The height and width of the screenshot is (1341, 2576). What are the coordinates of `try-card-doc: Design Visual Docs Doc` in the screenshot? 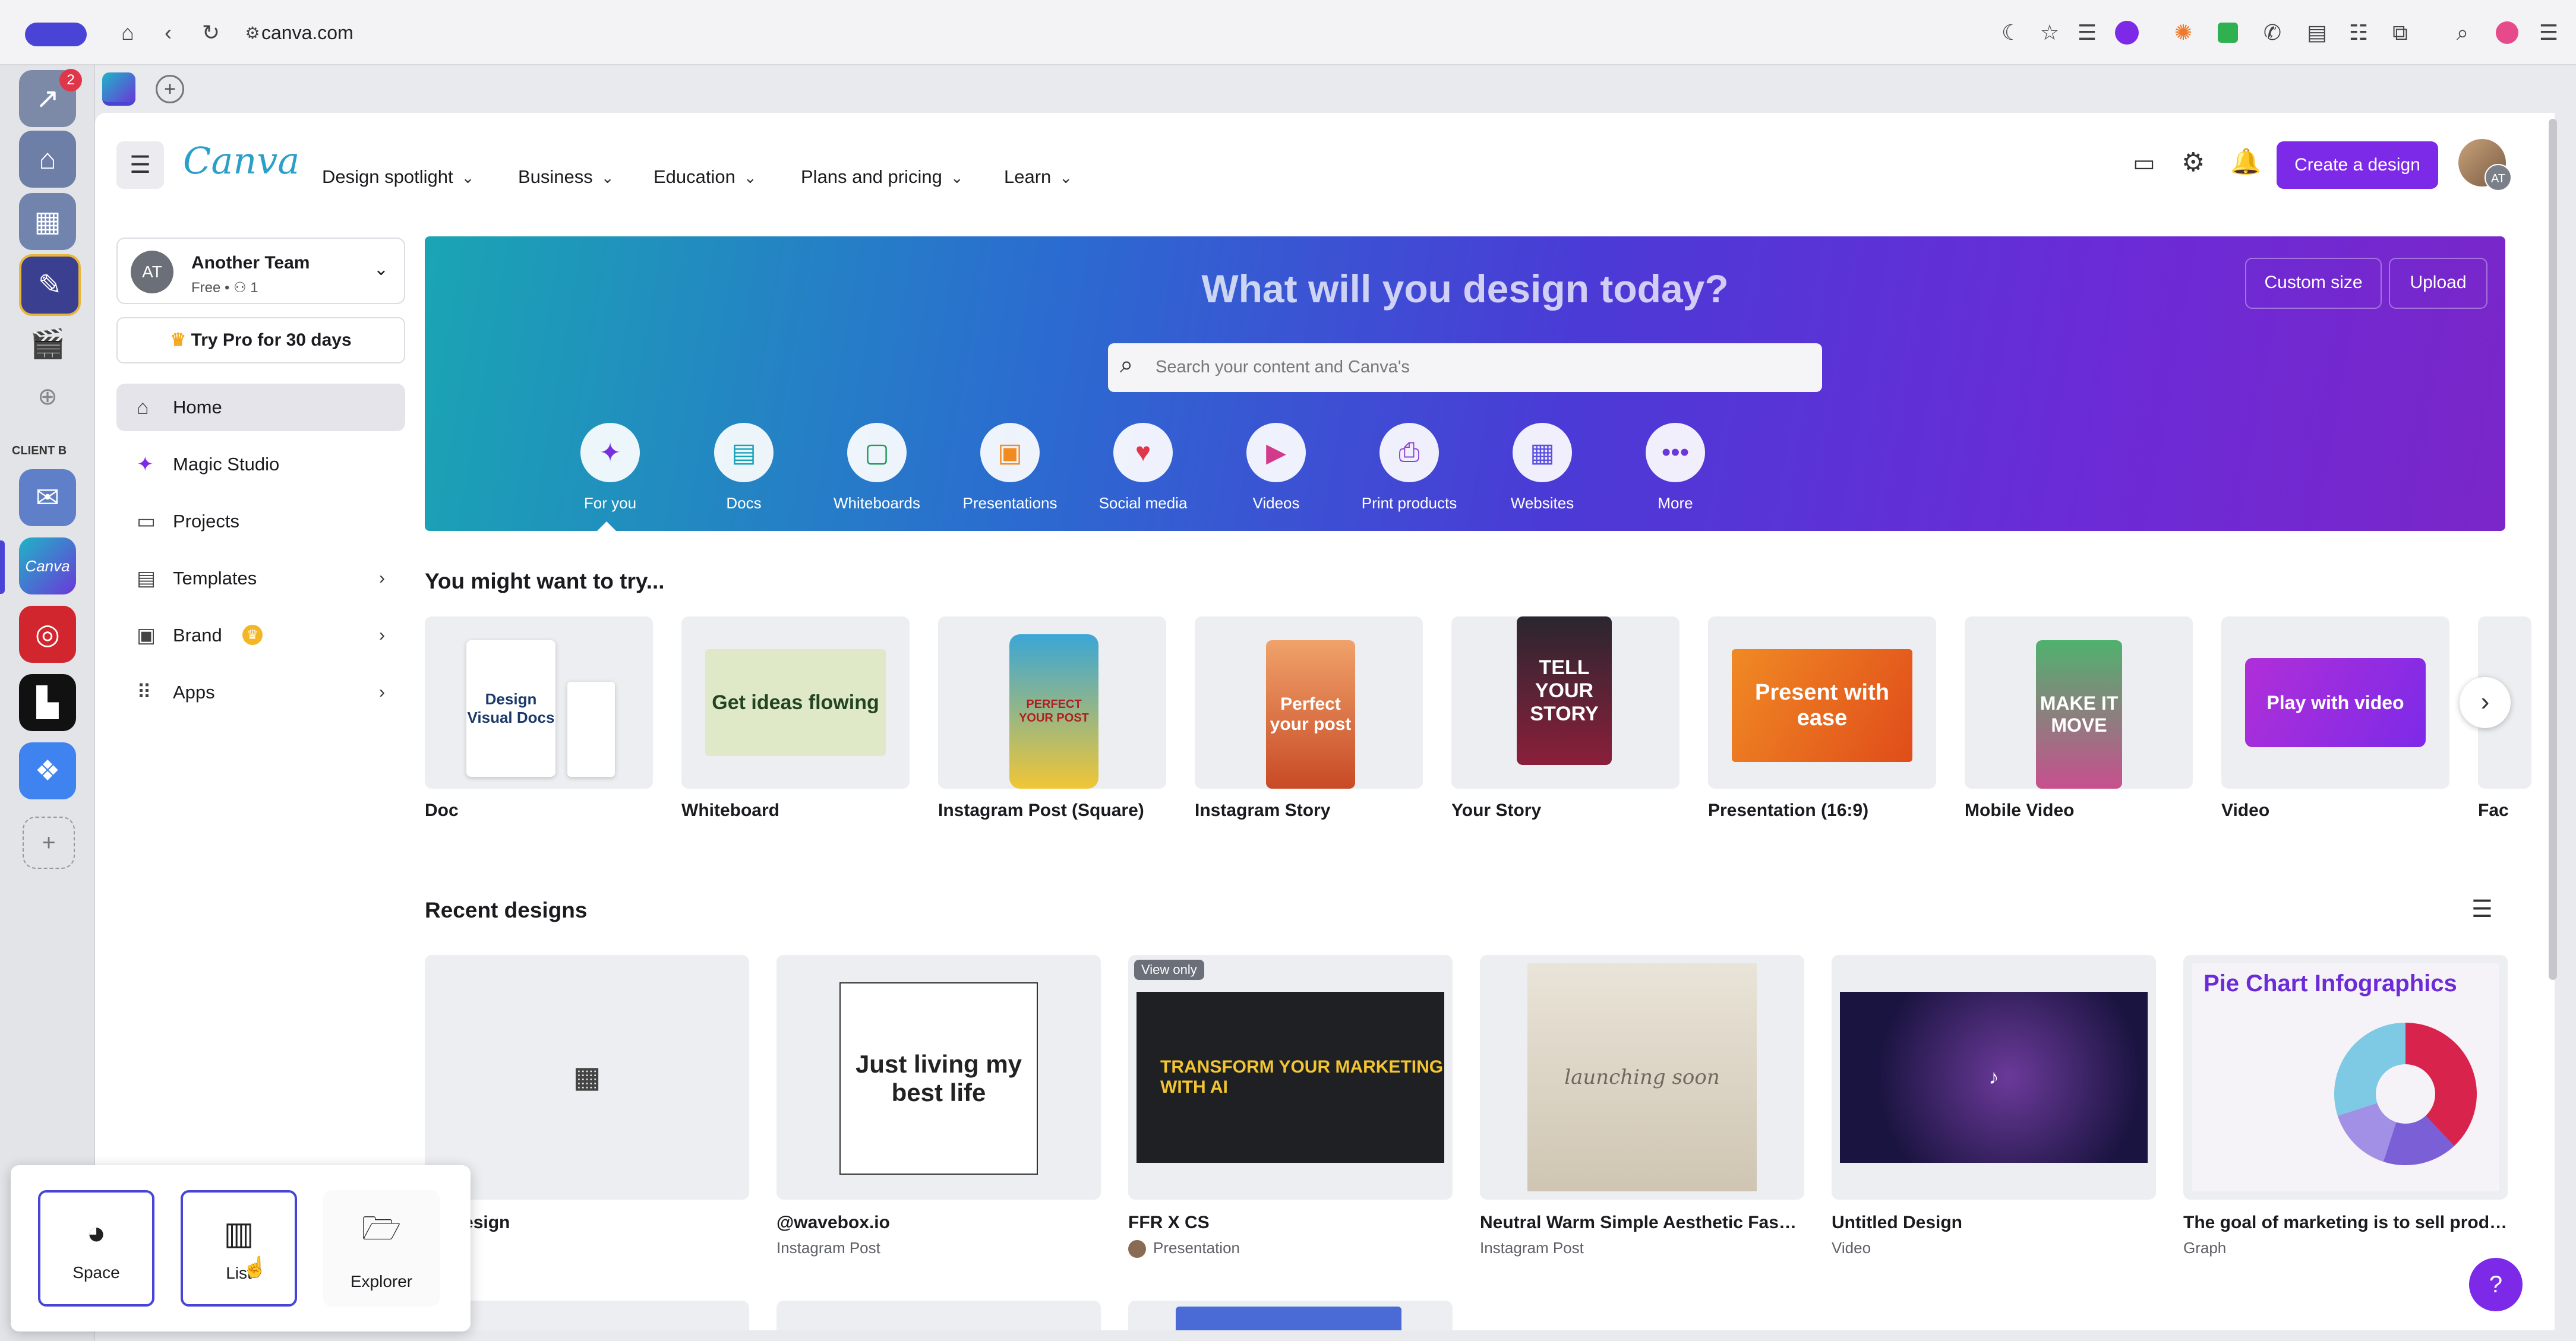 It's located at (539, 718).